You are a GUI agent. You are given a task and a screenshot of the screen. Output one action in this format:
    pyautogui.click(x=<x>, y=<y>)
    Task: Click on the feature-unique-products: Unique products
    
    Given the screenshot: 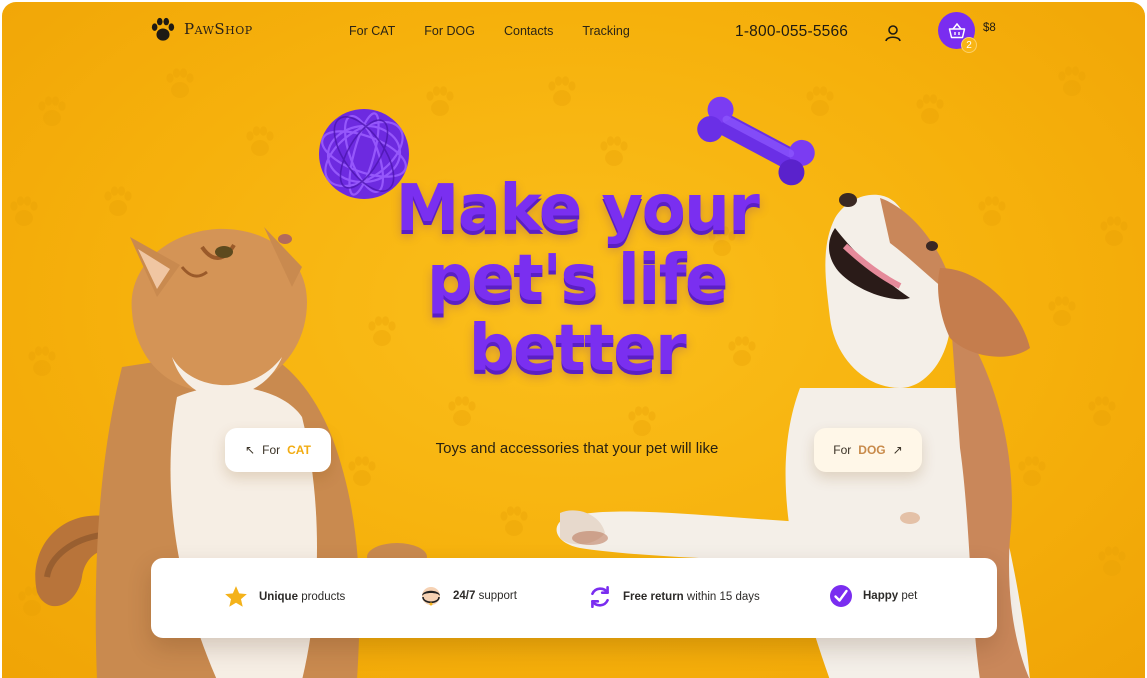 What is the action you would take?
    pyautogui.click(x=284, y=597)
    